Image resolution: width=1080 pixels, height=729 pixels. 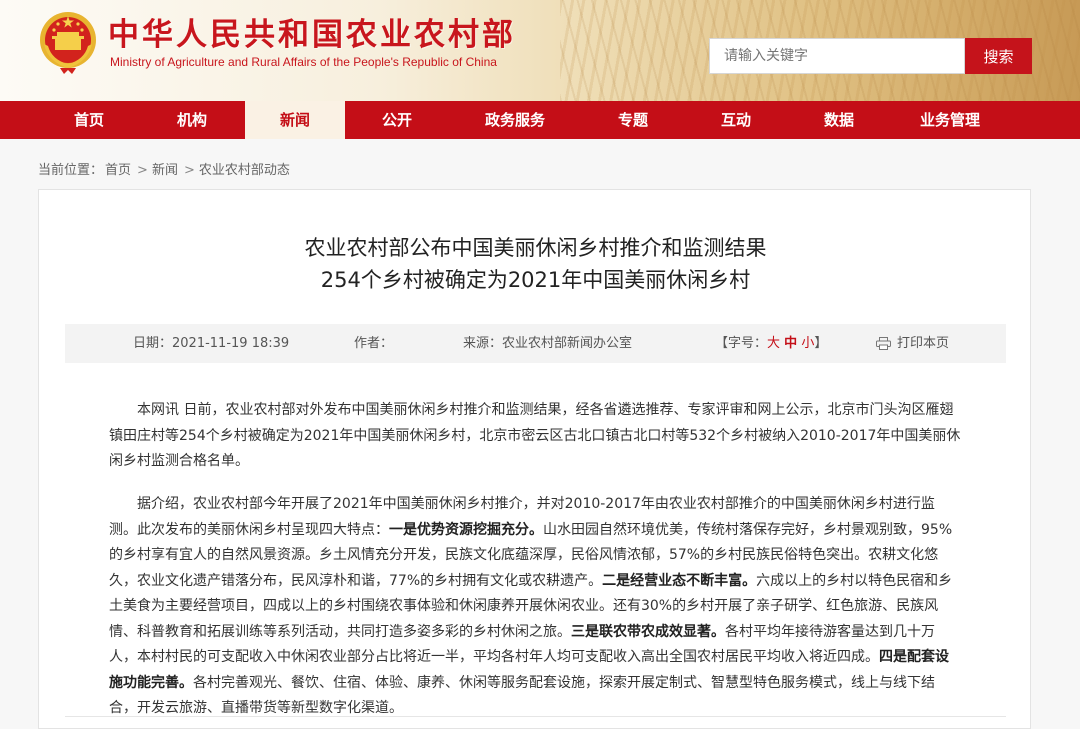 I want to click on nav-item-public: 公开, so click(x=397, y=120).